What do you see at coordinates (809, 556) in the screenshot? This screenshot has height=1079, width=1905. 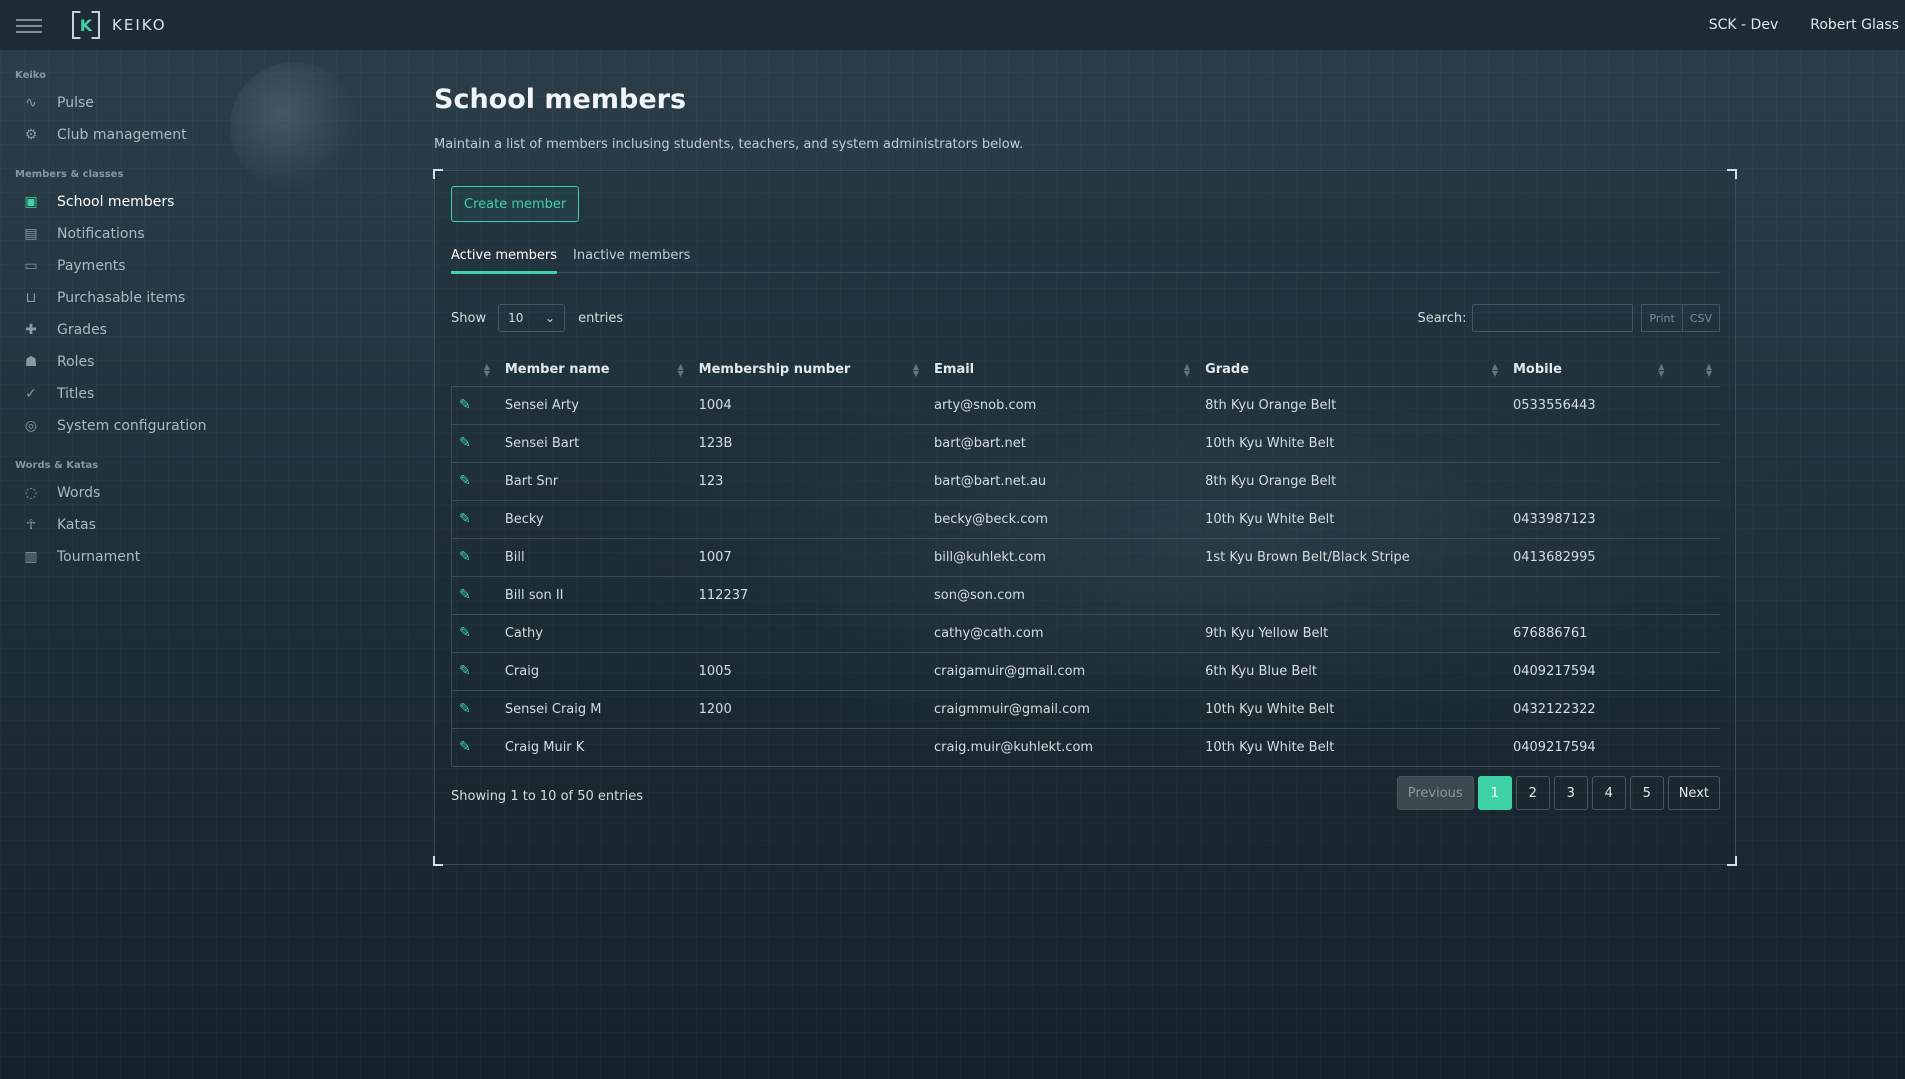 I see `membership-number-cell: 1007` at bounding box center [809, 556].